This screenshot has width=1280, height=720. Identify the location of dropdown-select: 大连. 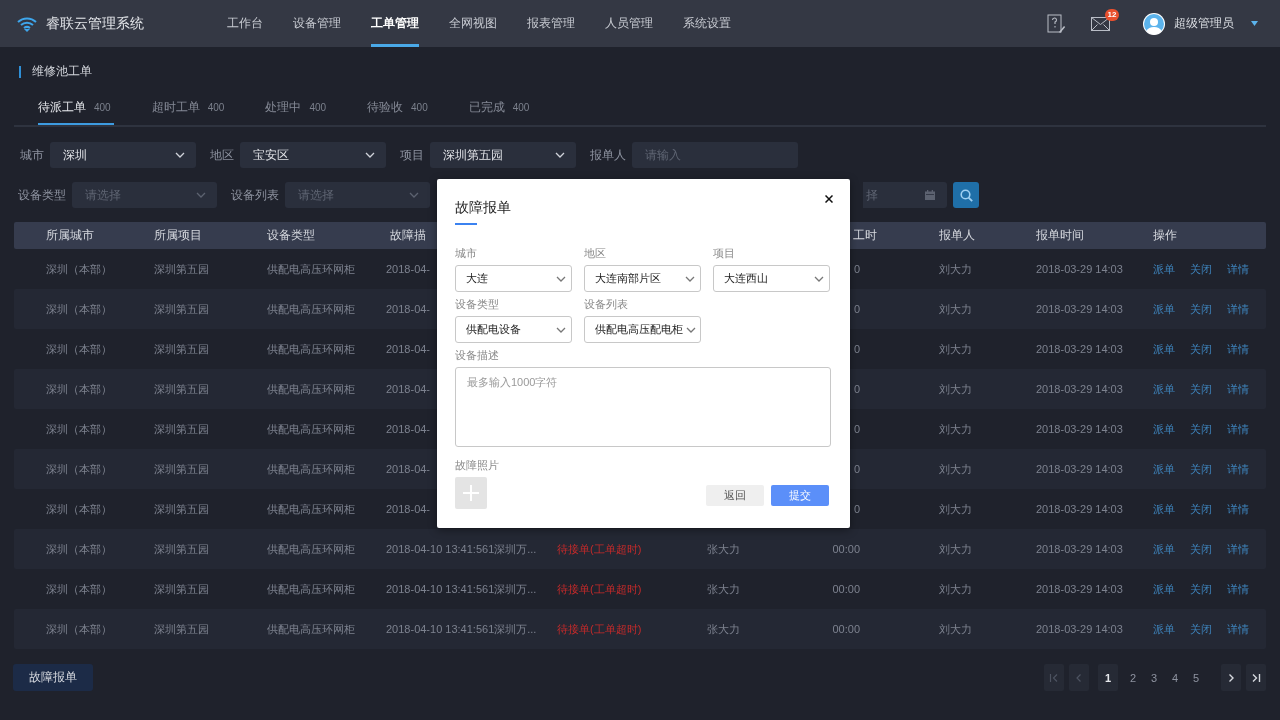
(513, 278).